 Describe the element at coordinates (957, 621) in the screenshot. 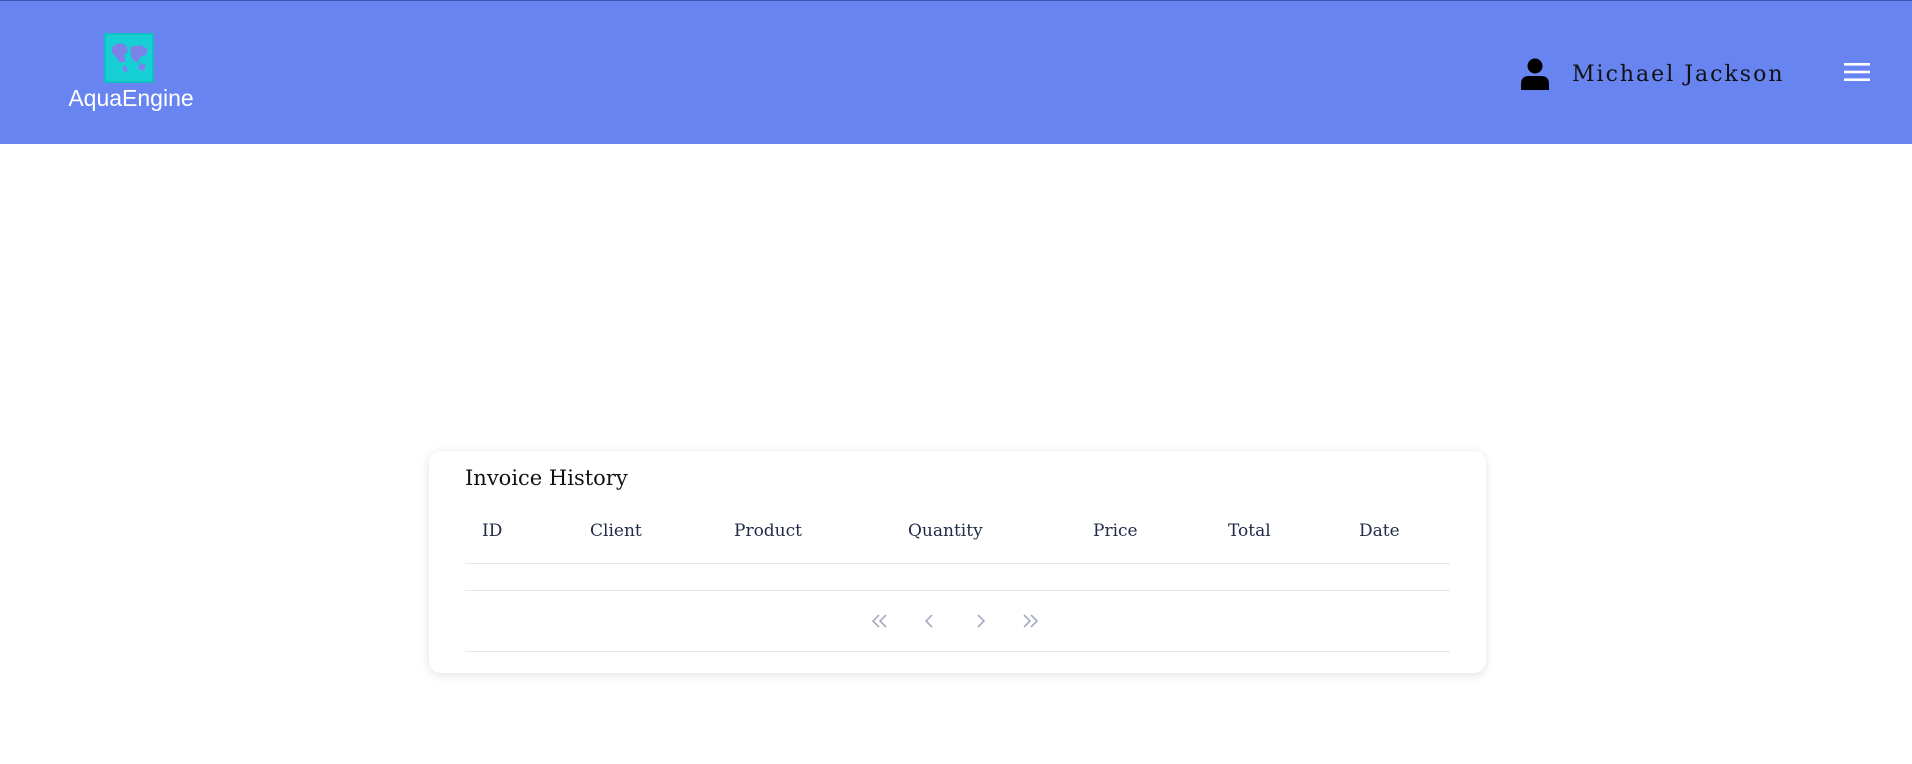

I see `pagination` at that location.